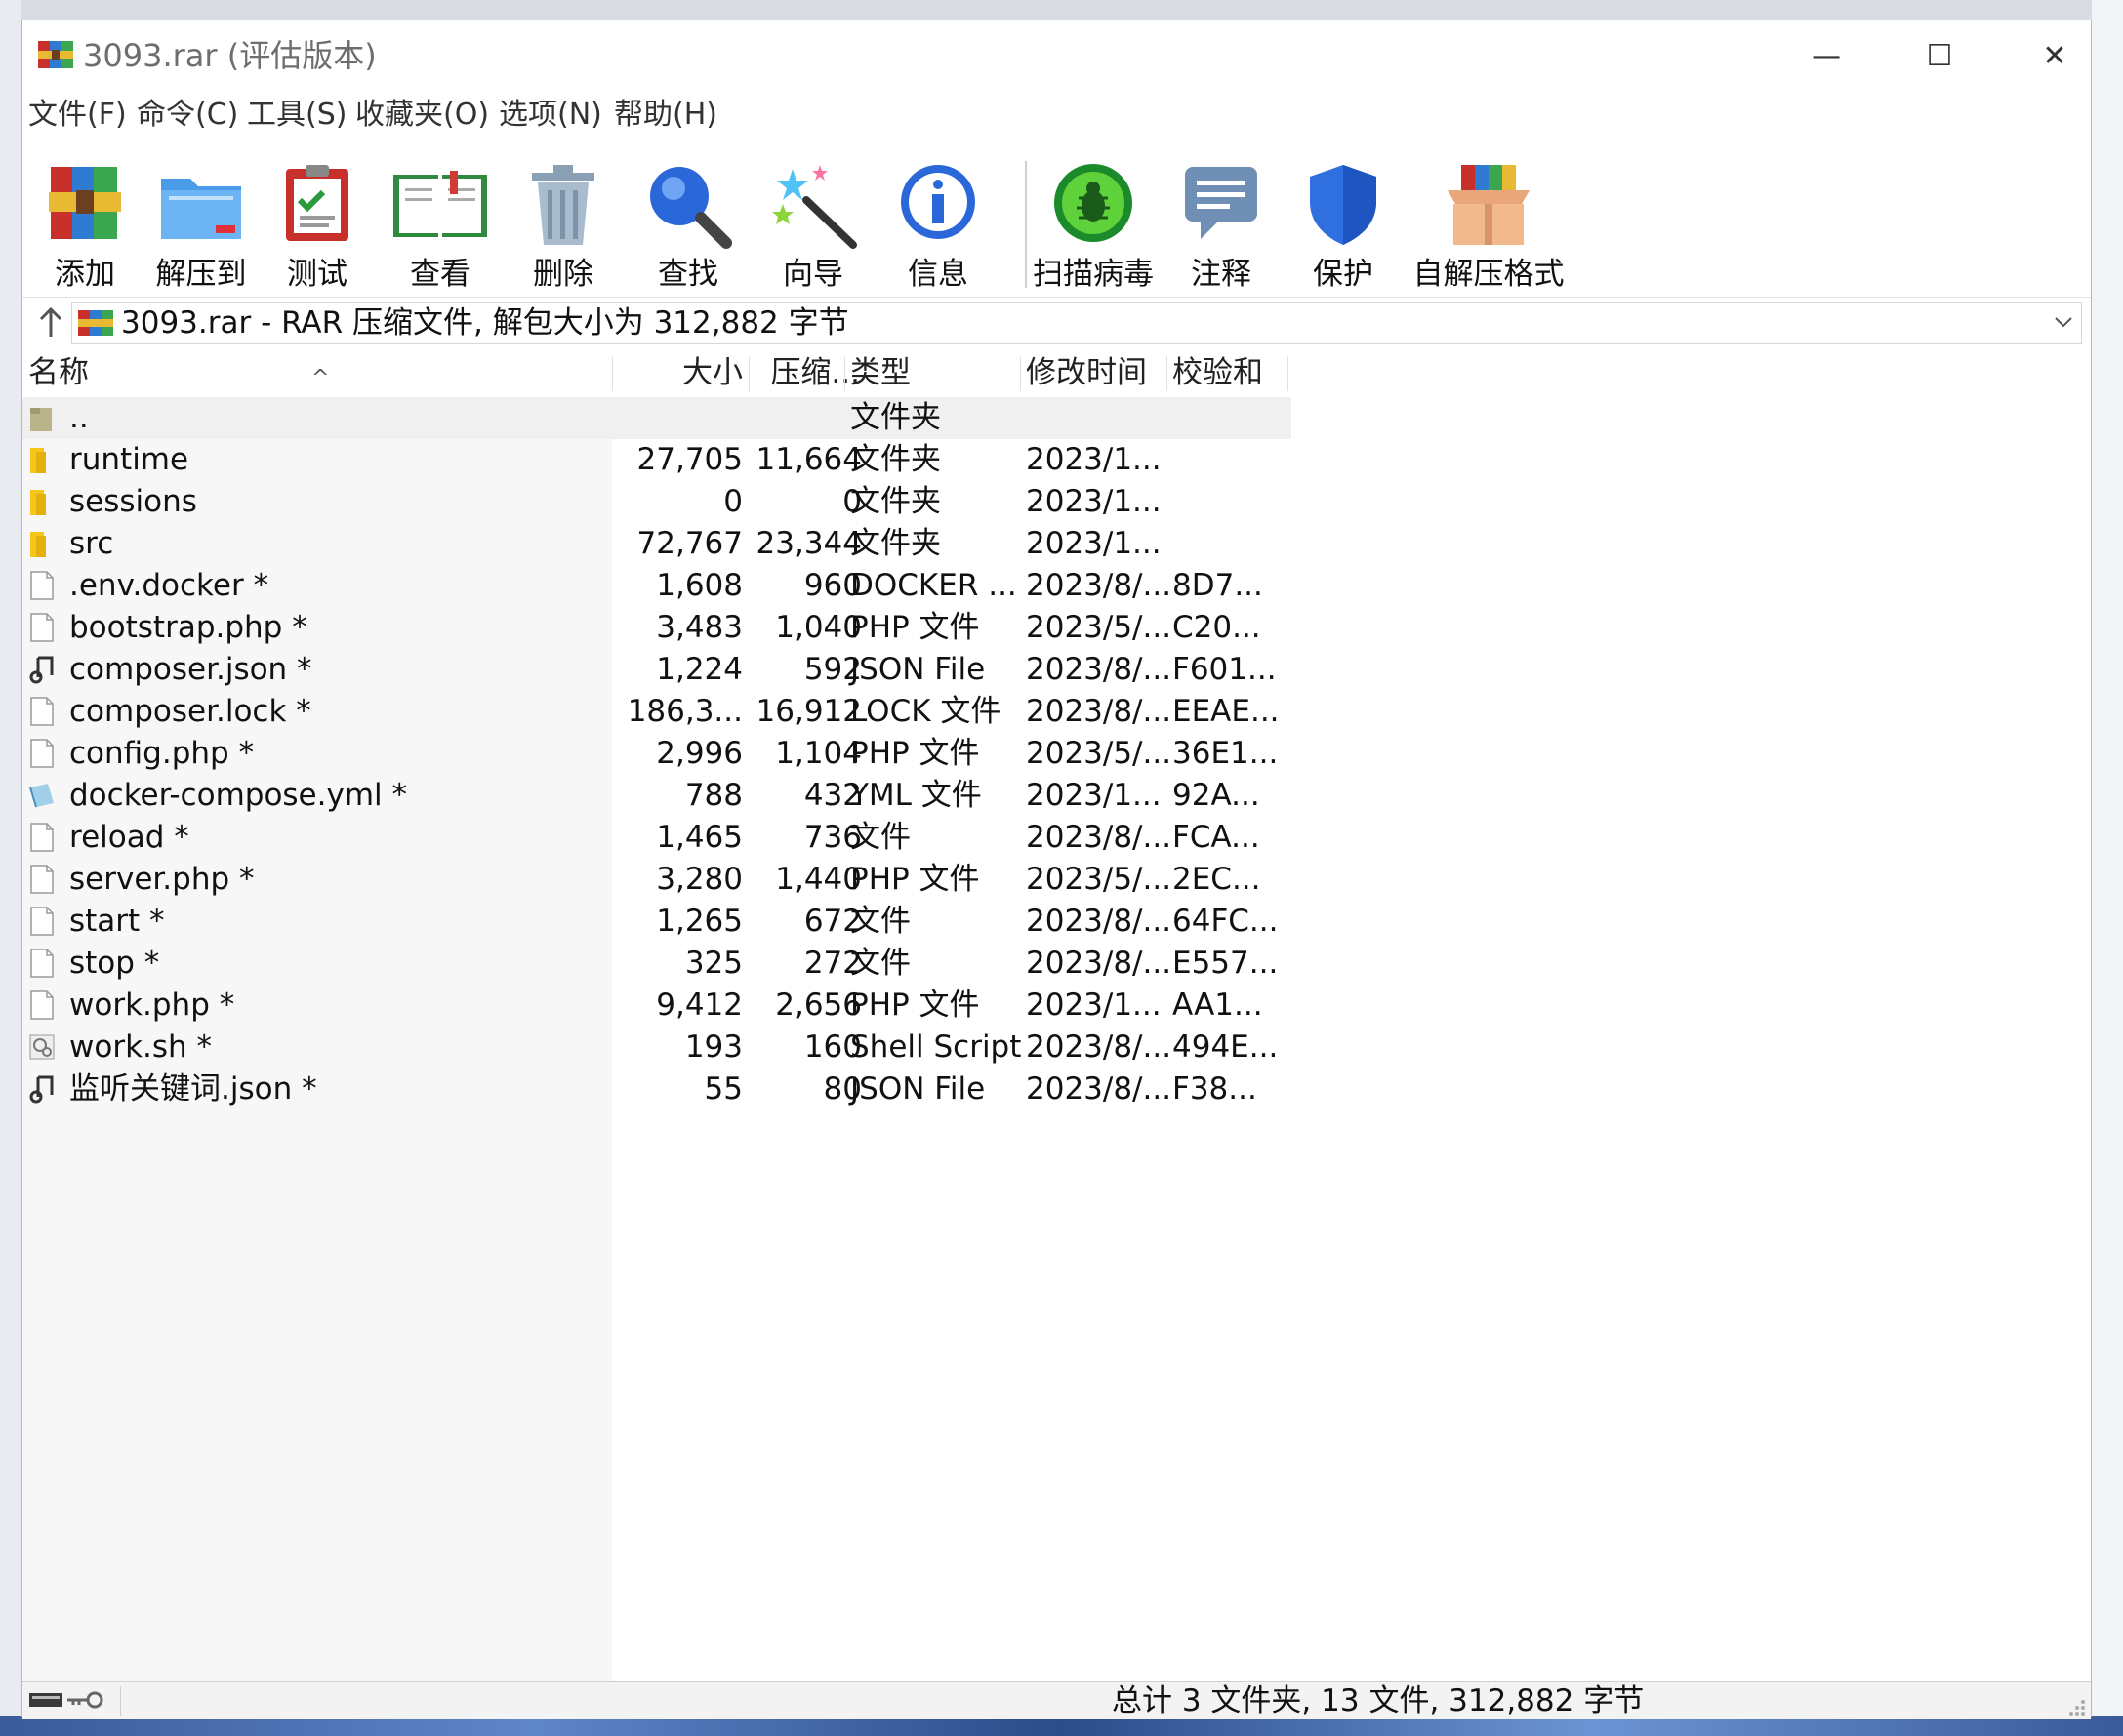  What do you see at coordinates (162, 879) in the screenshot?
I see `file-name: server.php *` at bounding box center [162, 879].